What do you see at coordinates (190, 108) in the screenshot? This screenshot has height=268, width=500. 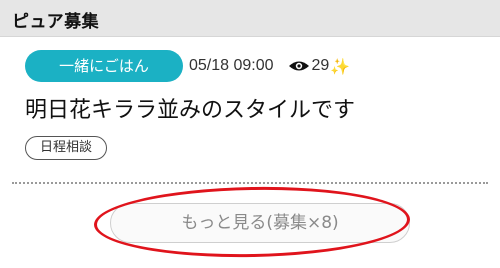 I see `post-title: 明日花キララ並みのスタイルです` at bounding box center [190, 108].